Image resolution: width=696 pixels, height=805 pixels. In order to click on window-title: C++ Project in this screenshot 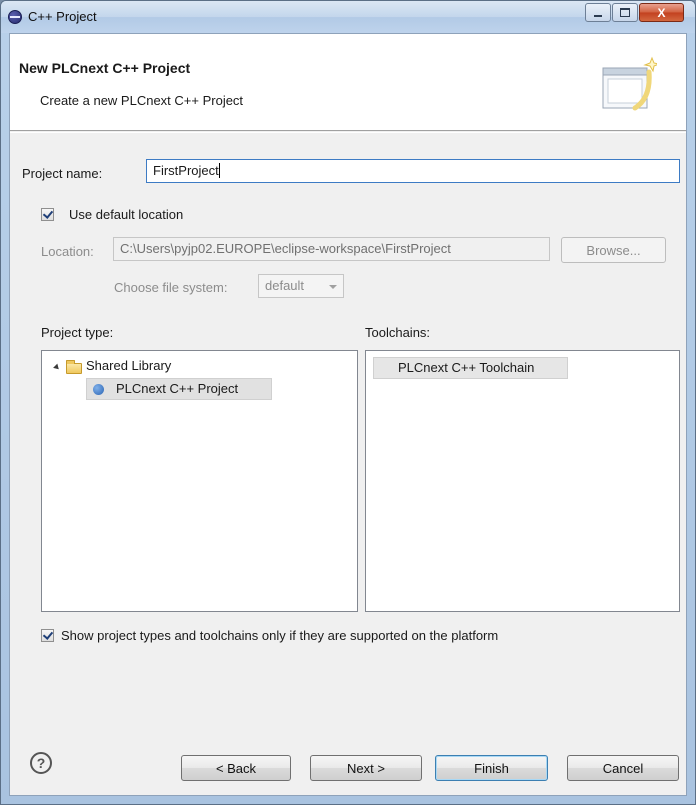, I will do `click(62, 16)`.